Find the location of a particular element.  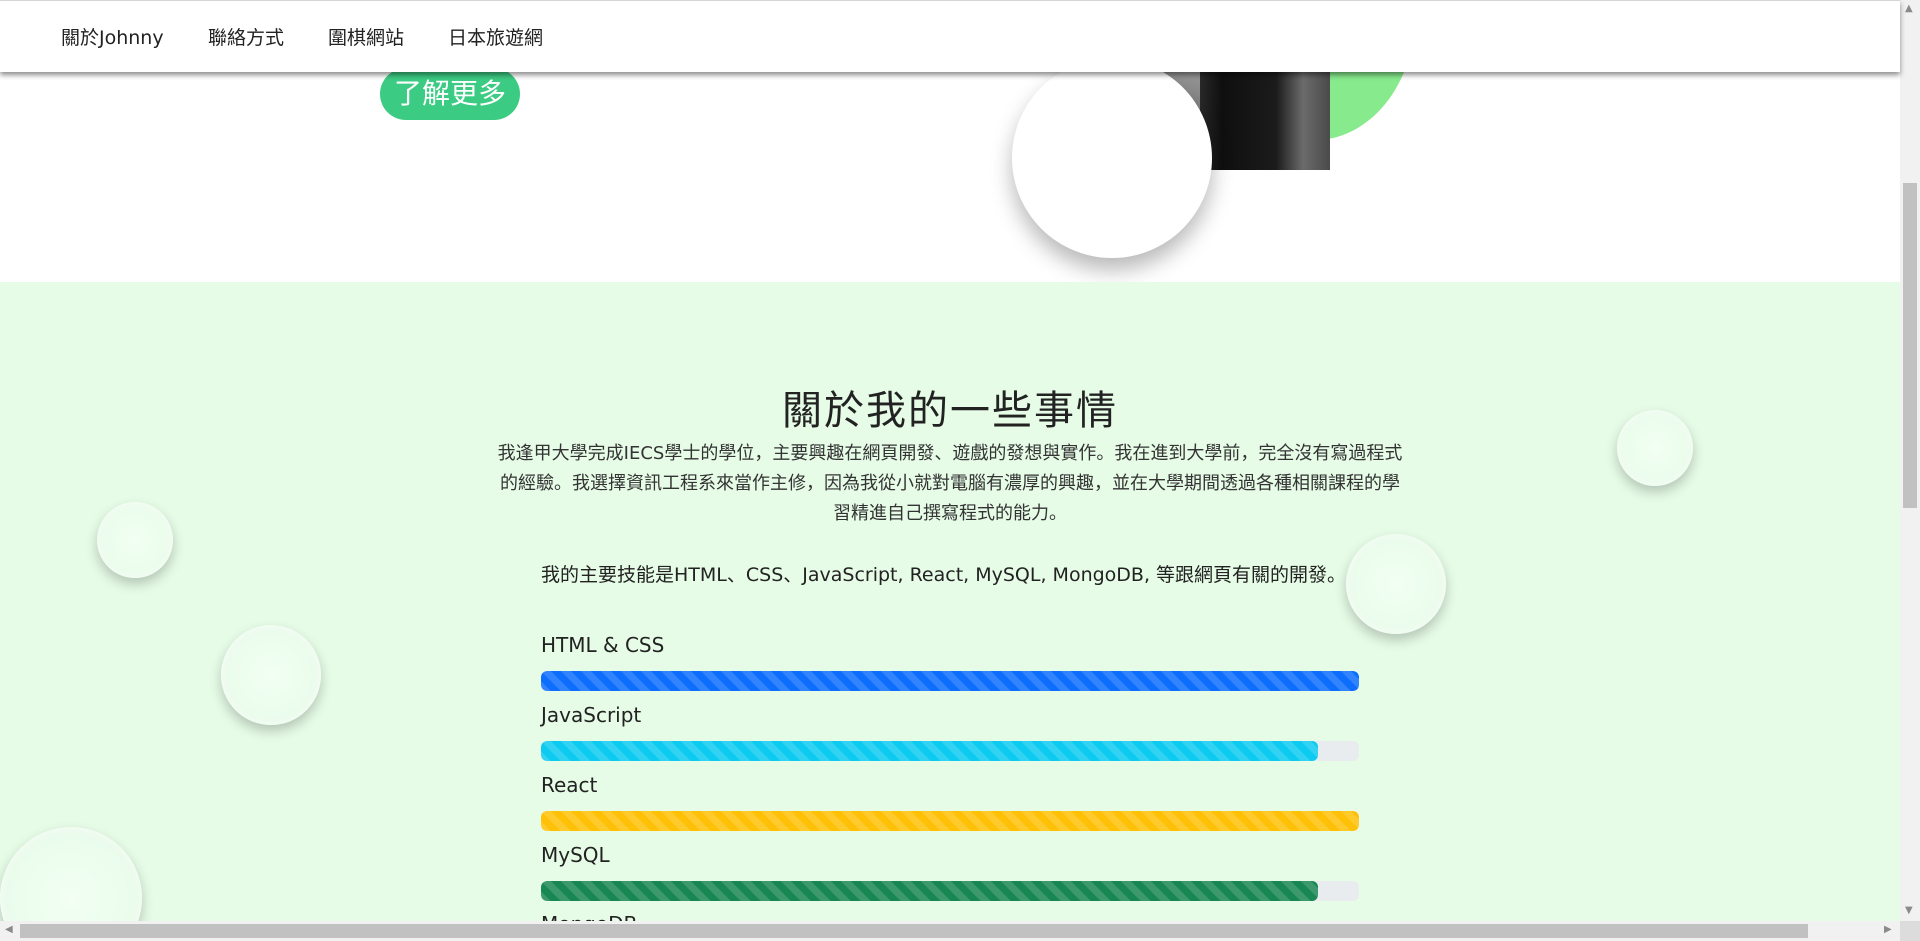

top-navbar: 關於Johnny 聯絡方式 圍棋網站 日本旅遊網 is located at coordinates (950, 36).